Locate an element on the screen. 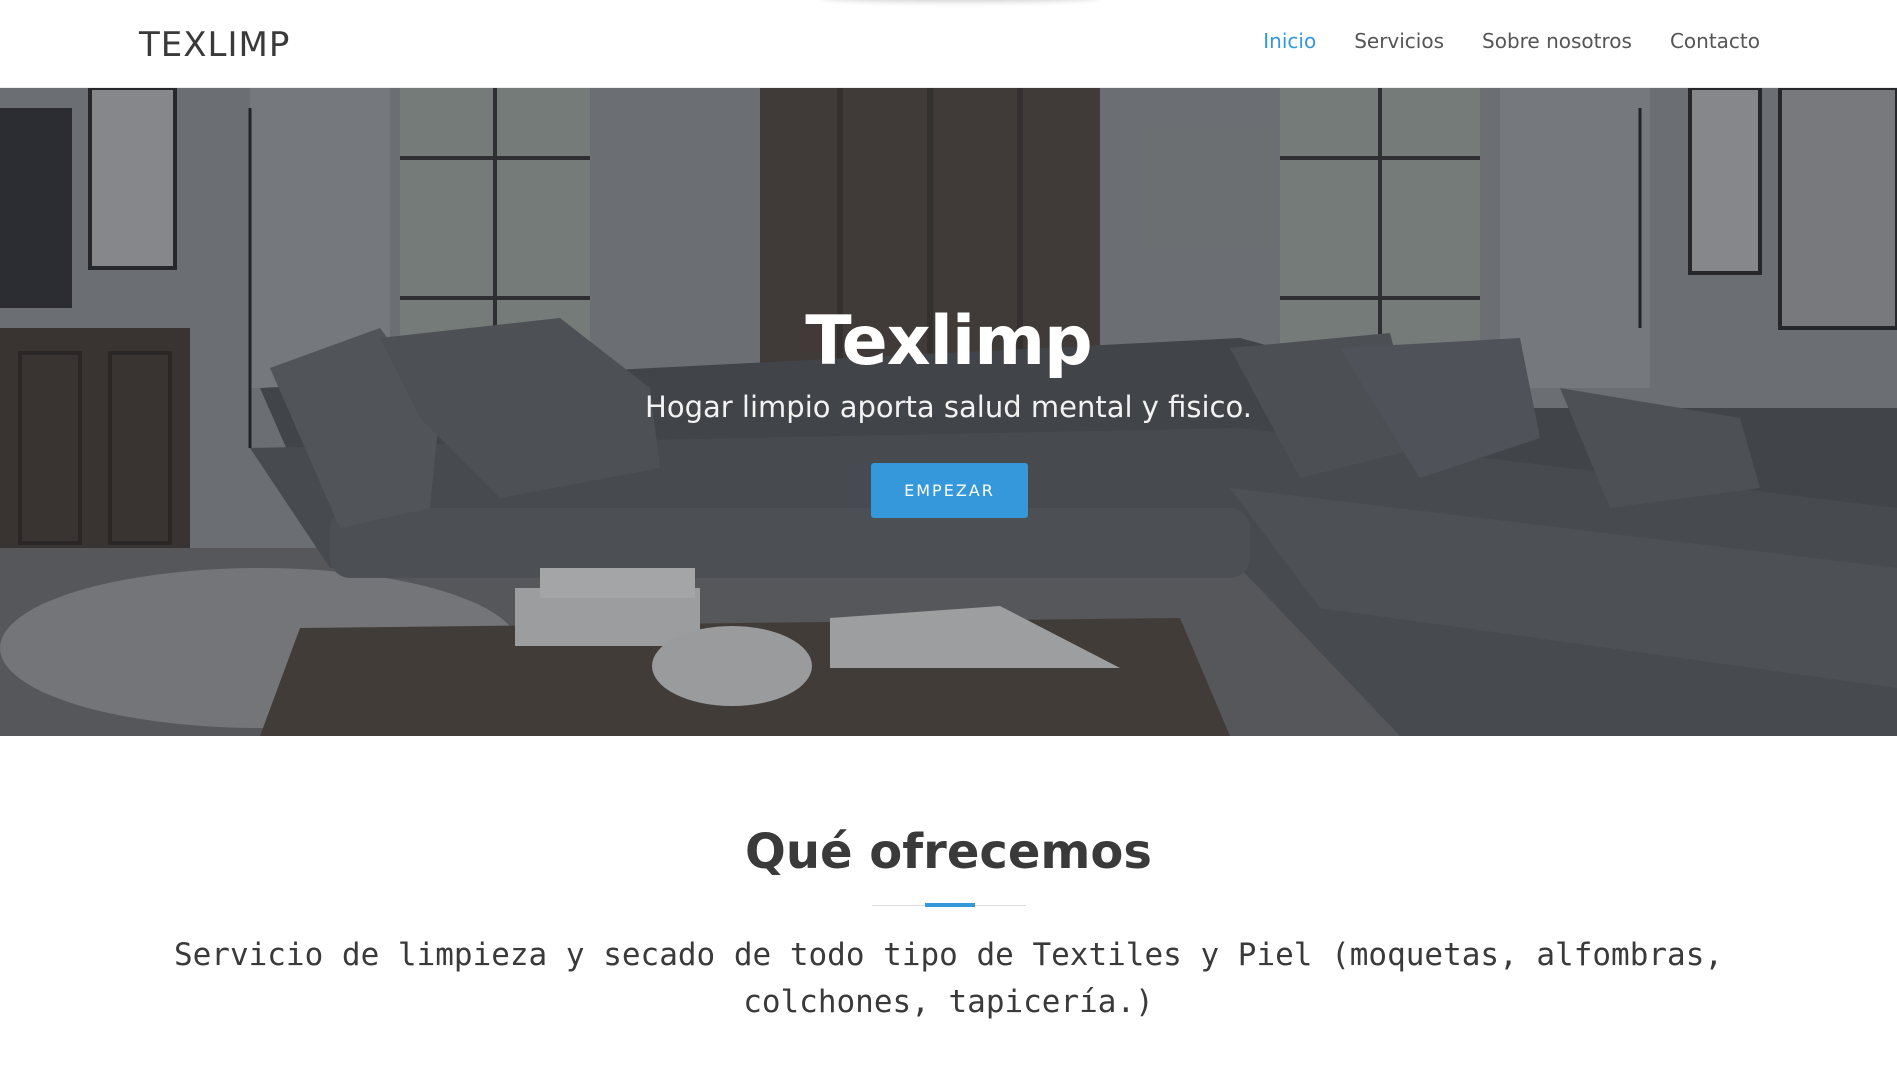 The width and height of the screenshot is (1897, 1080). title-divider-accent is located at coordinates (950, 905).